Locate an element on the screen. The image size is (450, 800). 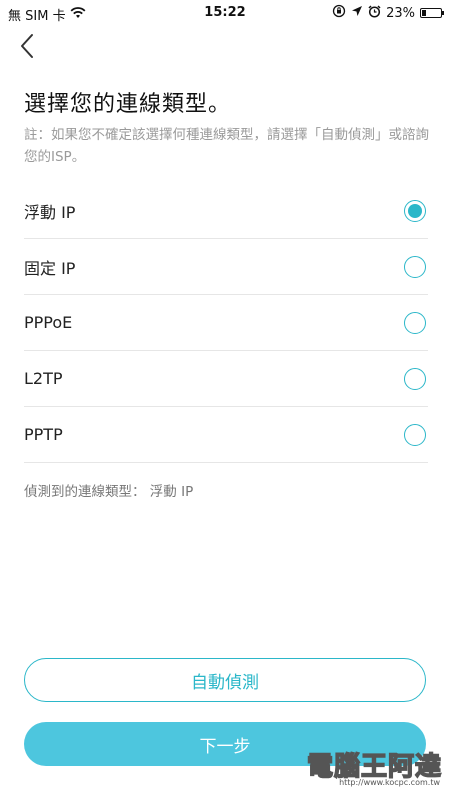
chevron-left-icon is located at coordinates (29, 50).